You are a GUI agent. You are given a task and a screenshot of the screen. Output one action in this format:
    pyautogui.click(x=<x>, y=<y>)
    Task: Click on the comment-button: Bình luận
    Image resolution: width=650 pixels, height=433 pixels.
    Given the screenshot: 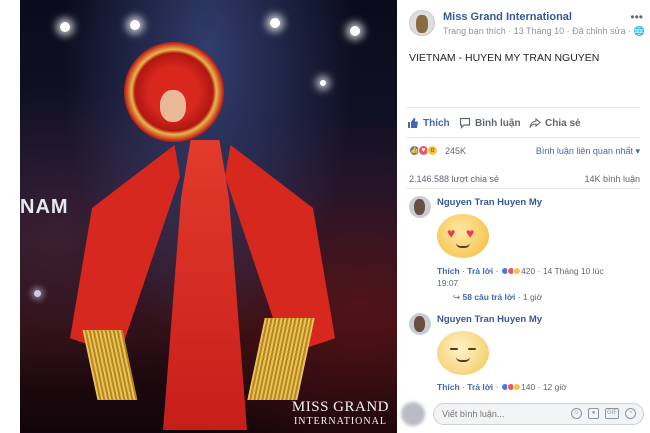 What is the action you would take?
    pyautogui.click(x=490, y=123)
    